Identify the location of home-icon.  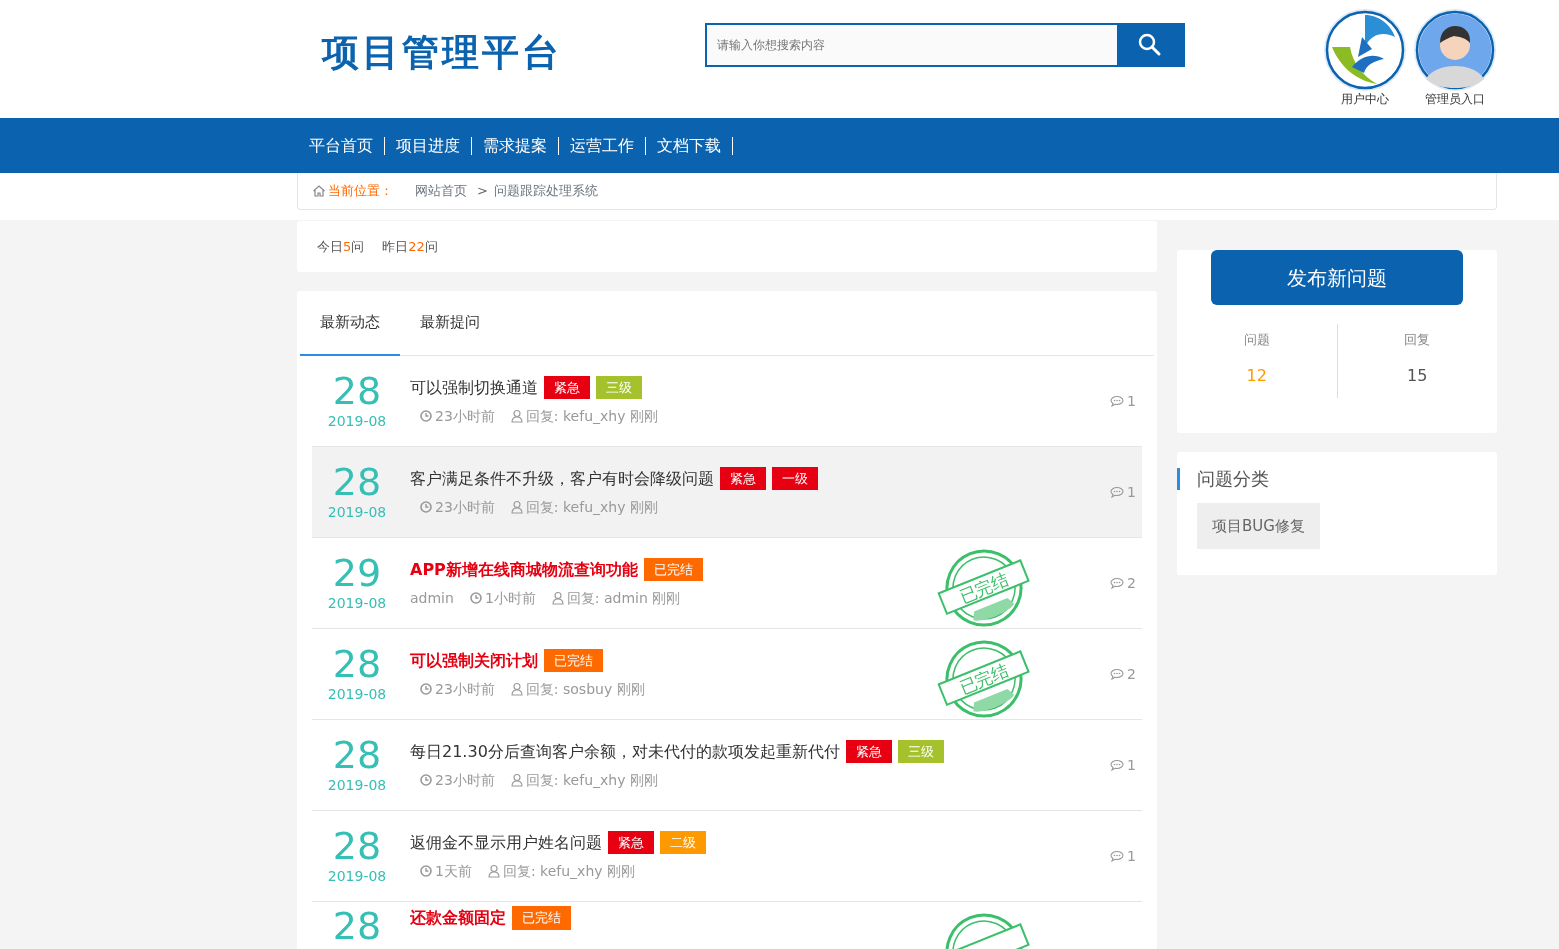
(319, 191).